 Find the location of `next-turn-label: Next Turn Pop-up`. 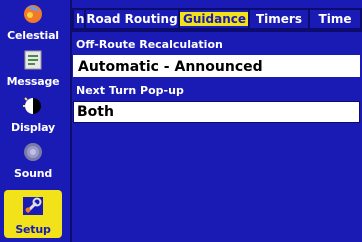

next-turn-label: Next Turn Pop-up is located at coordinates (130, 90).